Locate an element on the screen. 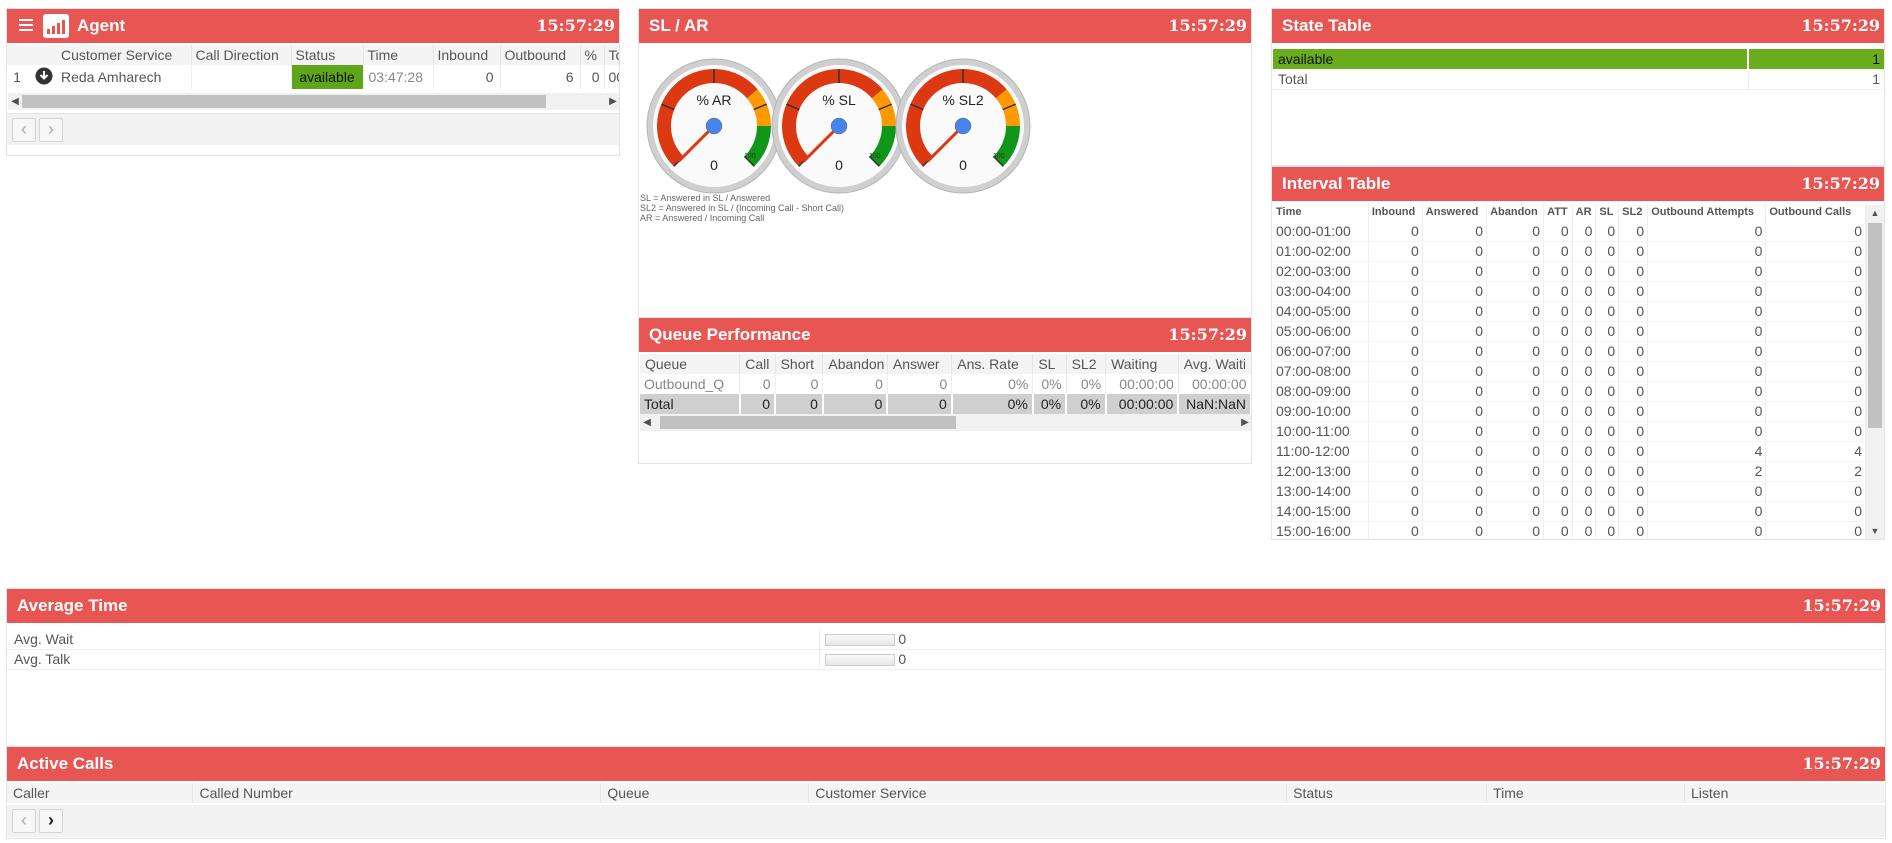  panel-title: Active Calls is located at coordinates (65, 763).